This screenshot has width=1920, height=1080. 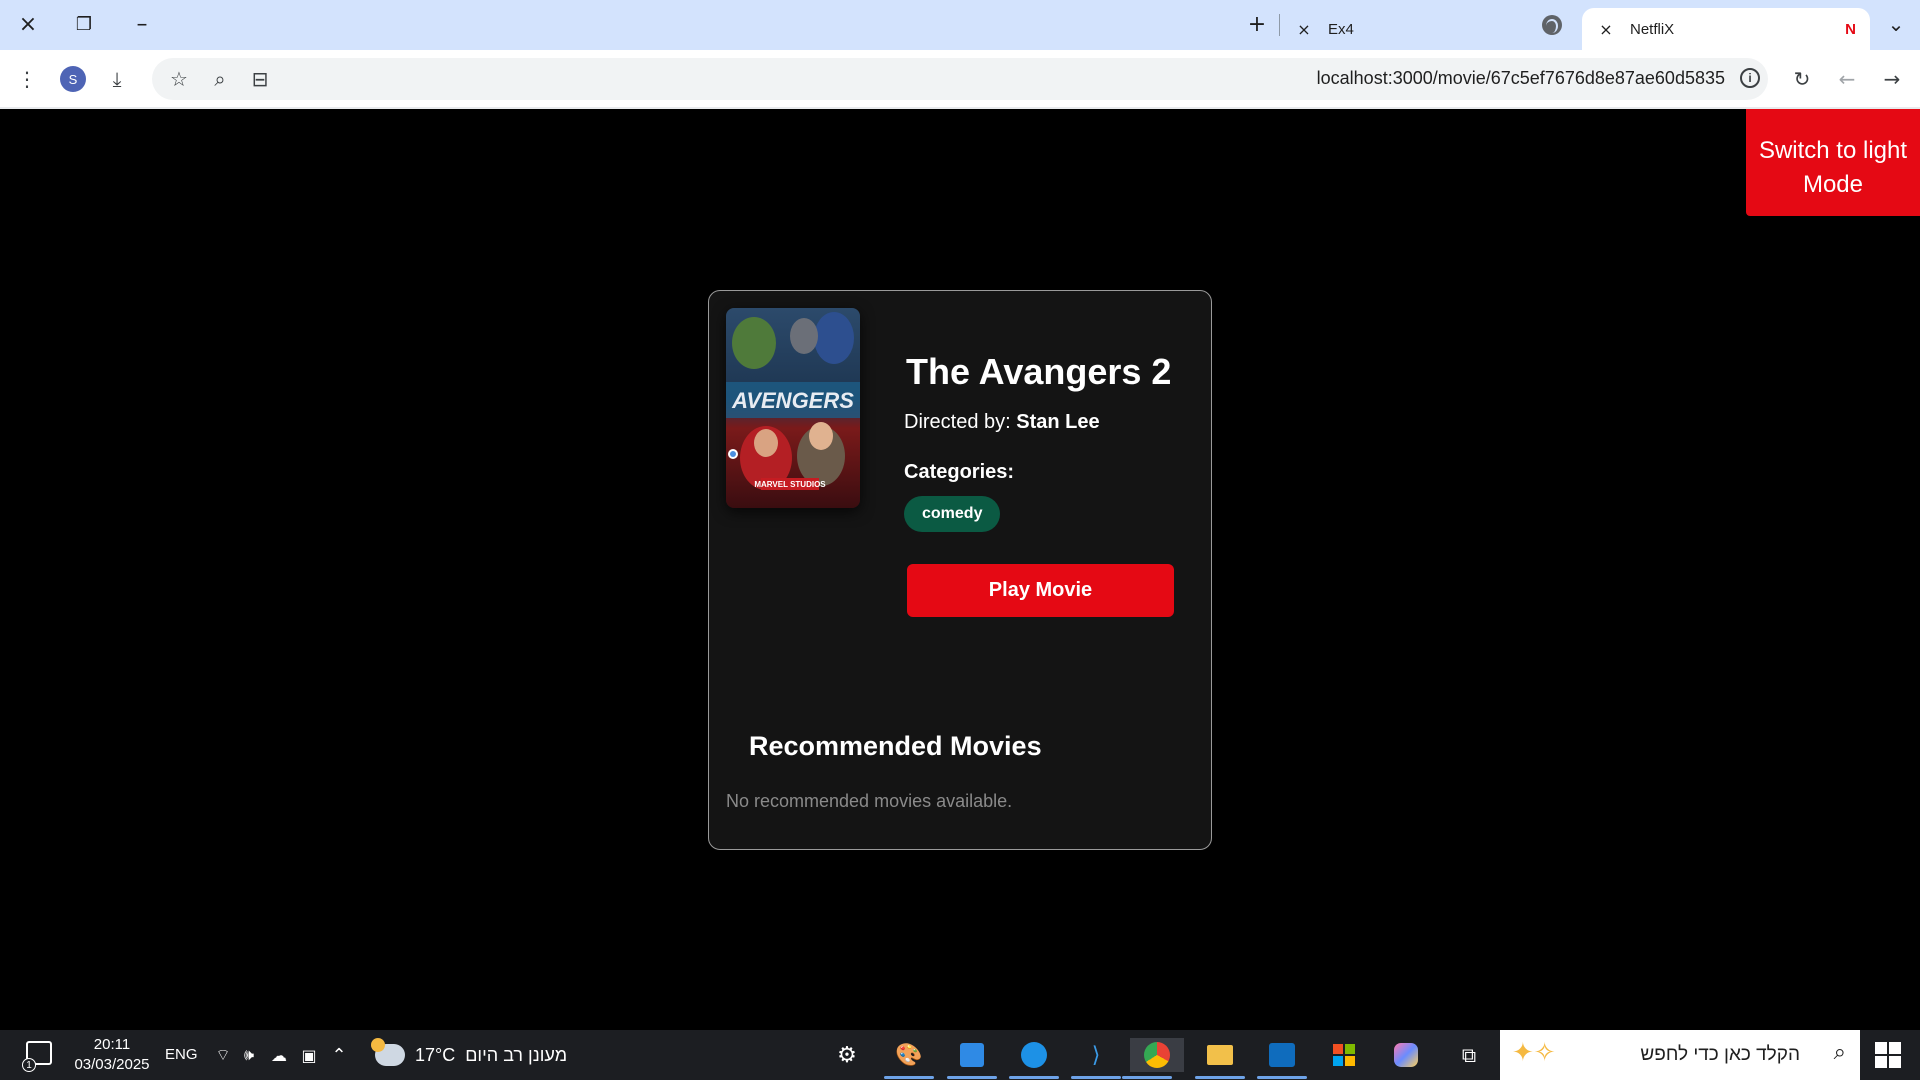 I want to click on reload-icon: ↻, so click(x=1802, y=79).